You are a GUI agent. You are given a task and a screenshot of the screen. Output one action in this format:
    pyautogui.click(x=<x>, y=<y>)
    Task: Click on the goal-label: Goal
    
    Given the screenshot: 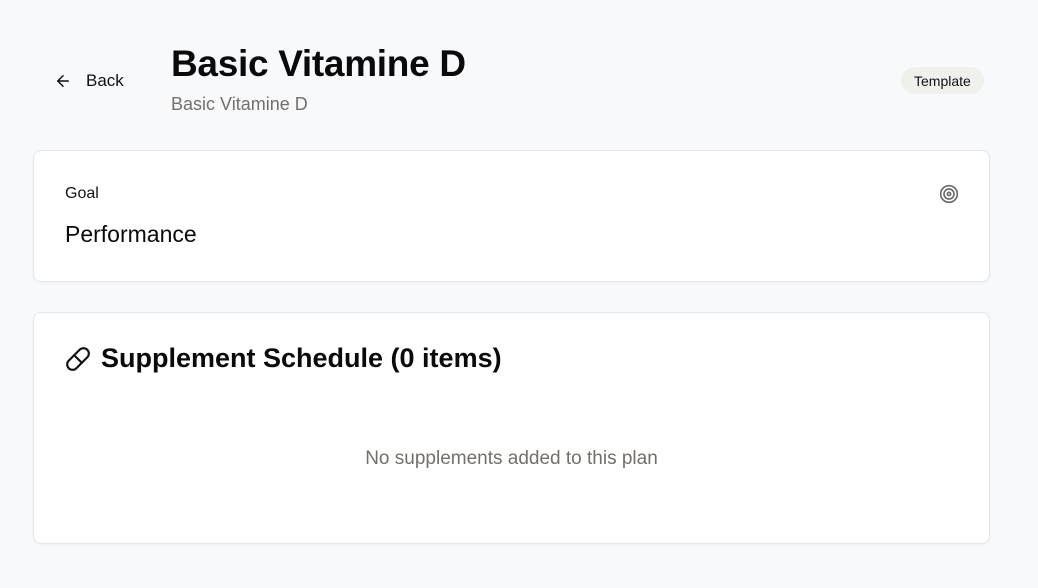 What is the action you would take?
    pyautogui.click(x=82, y=193)
    